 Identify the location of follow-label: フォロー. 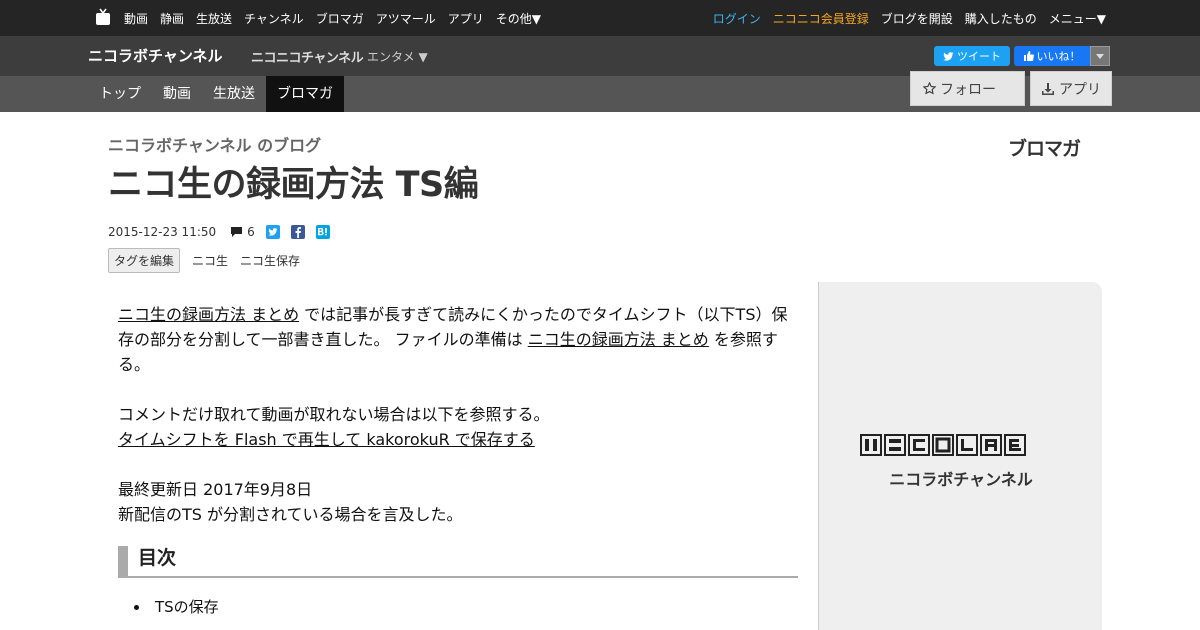
(968, 89).